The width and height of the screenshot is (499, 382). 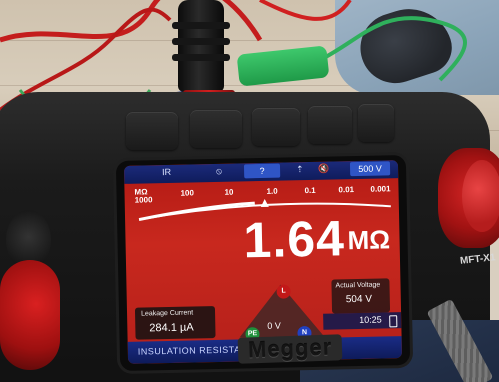 I want to click on terminal-voltage: 0 V, so click(x=274, y=325).